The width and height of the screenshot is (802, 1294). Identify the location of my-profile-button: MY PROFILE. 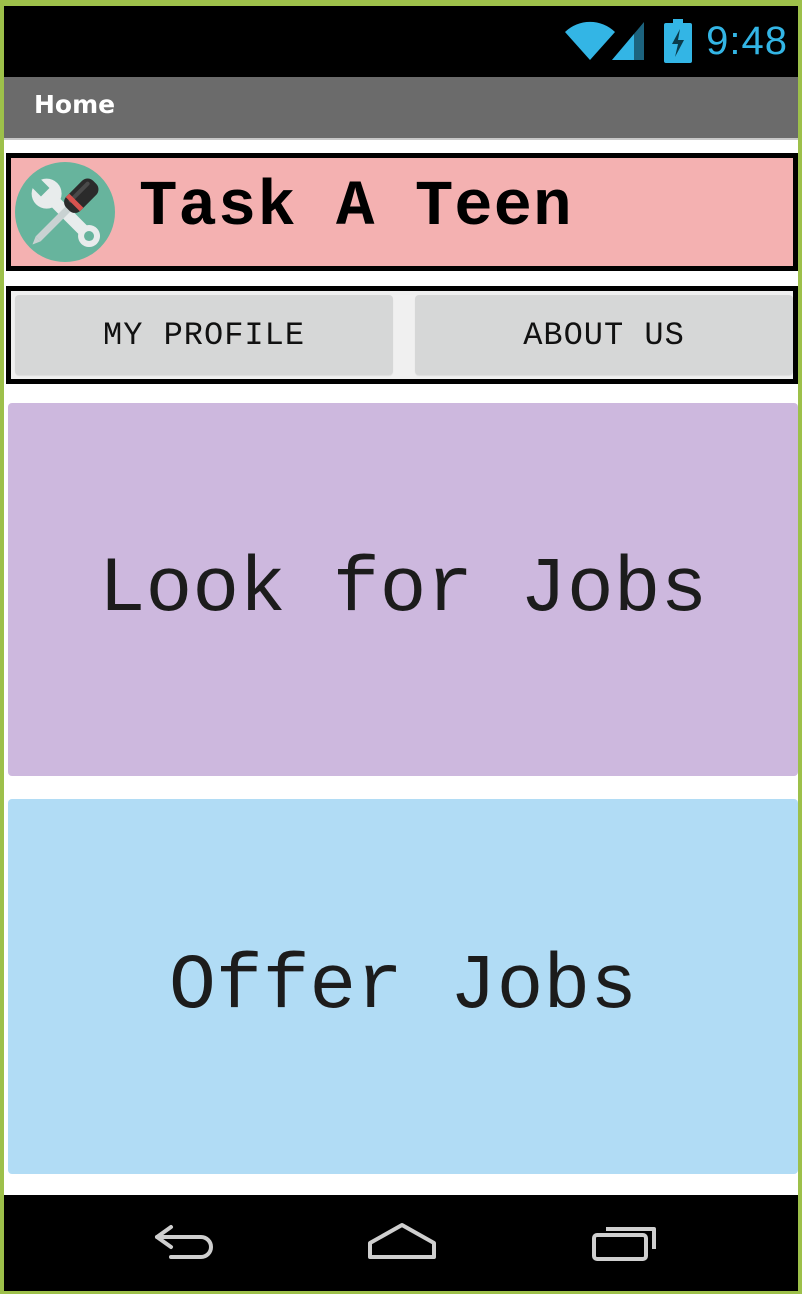
(204, 335).